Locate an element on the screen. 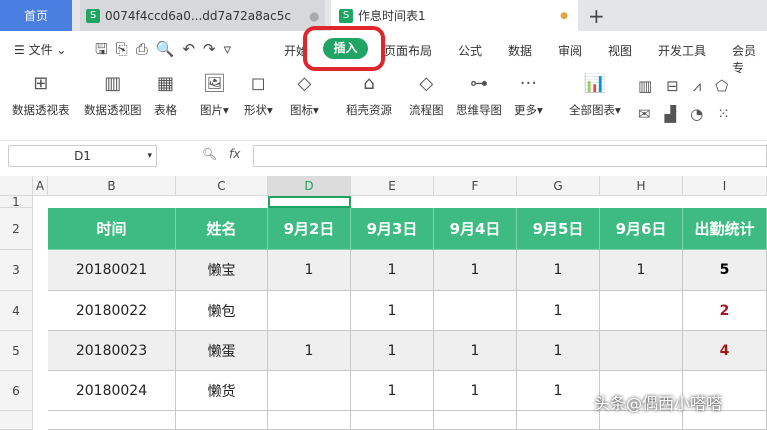 The height and width of the screenshot is (430, 767). column-header-G: G is located at coordinates (558, 186).